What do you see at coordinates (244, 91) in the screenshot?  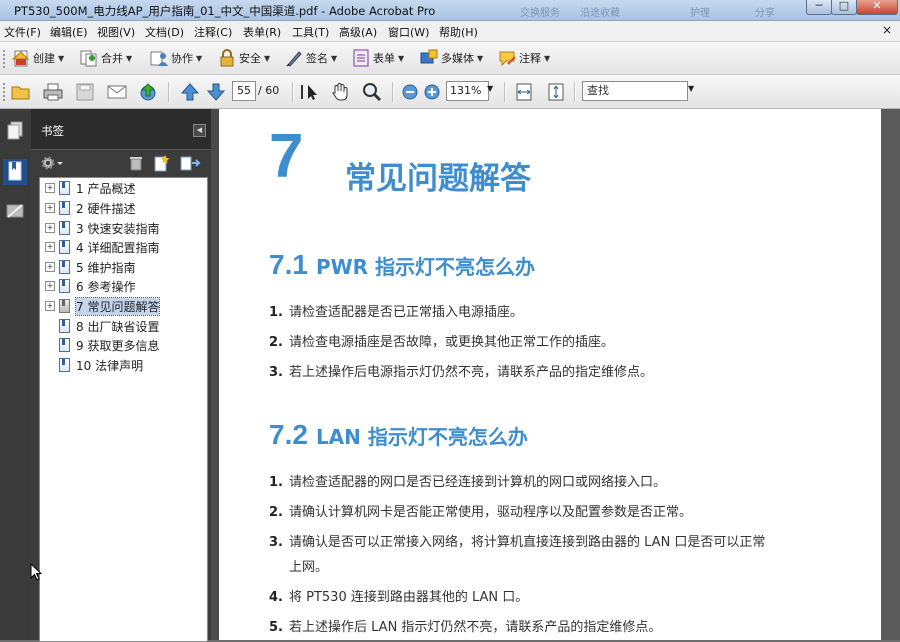 I see `page-number-input: 55` at bounding box center [244, 91].